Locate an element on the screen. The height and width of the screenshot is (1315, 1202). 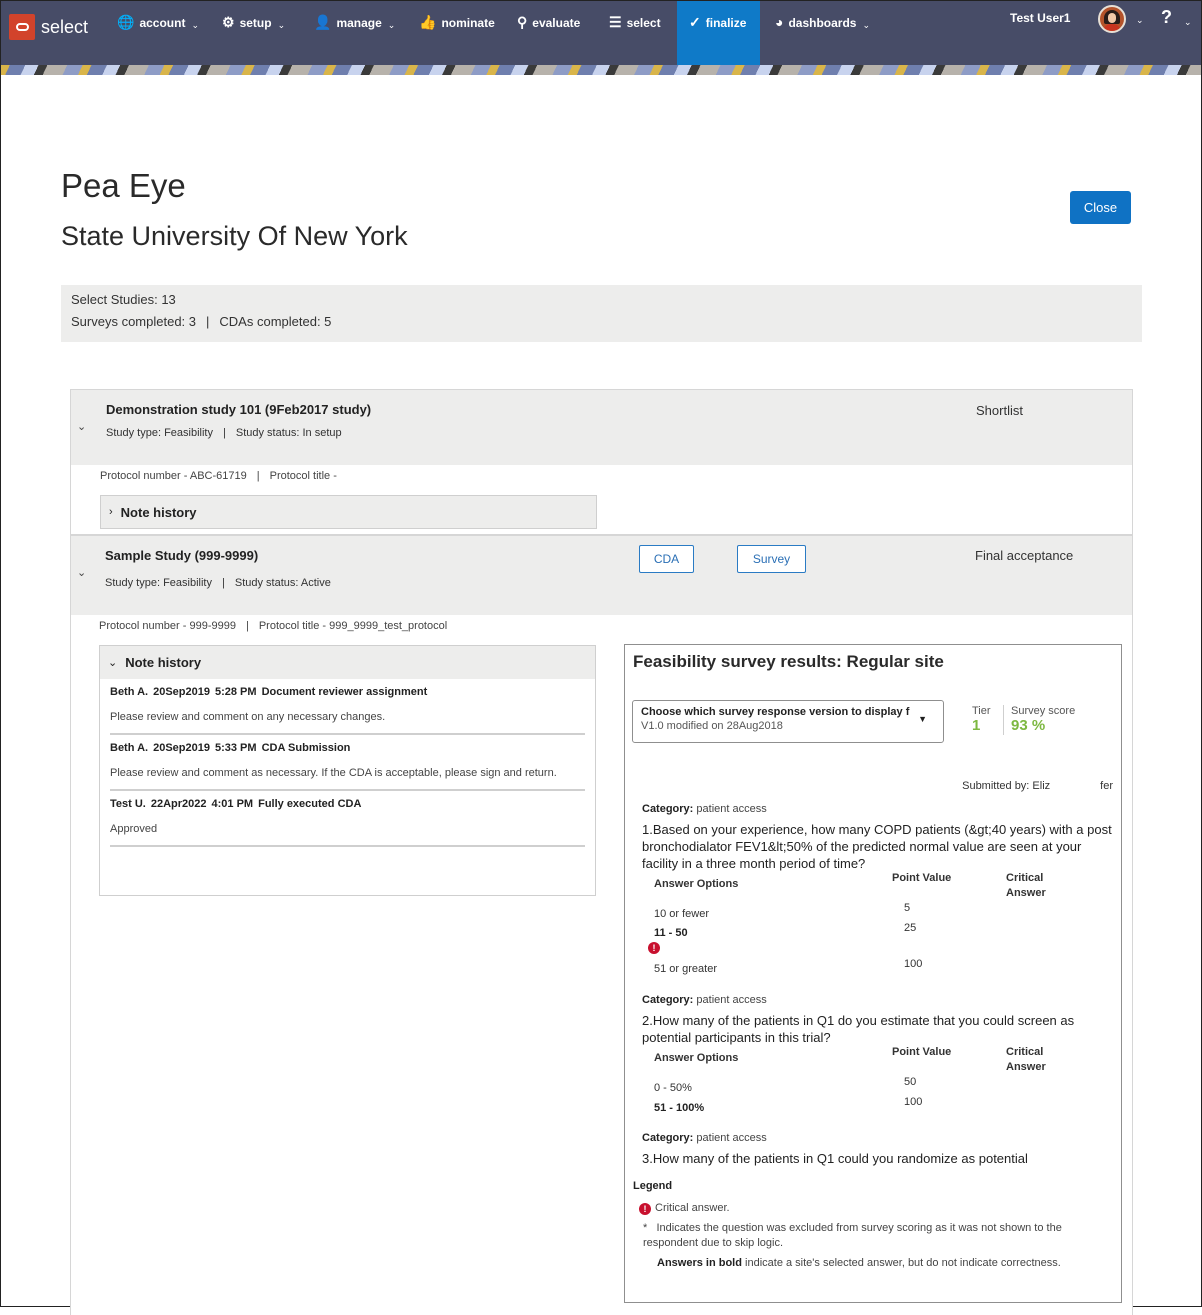
submitted-by: Submitted by: Eliz fer is located at coordinates (1037, 786).